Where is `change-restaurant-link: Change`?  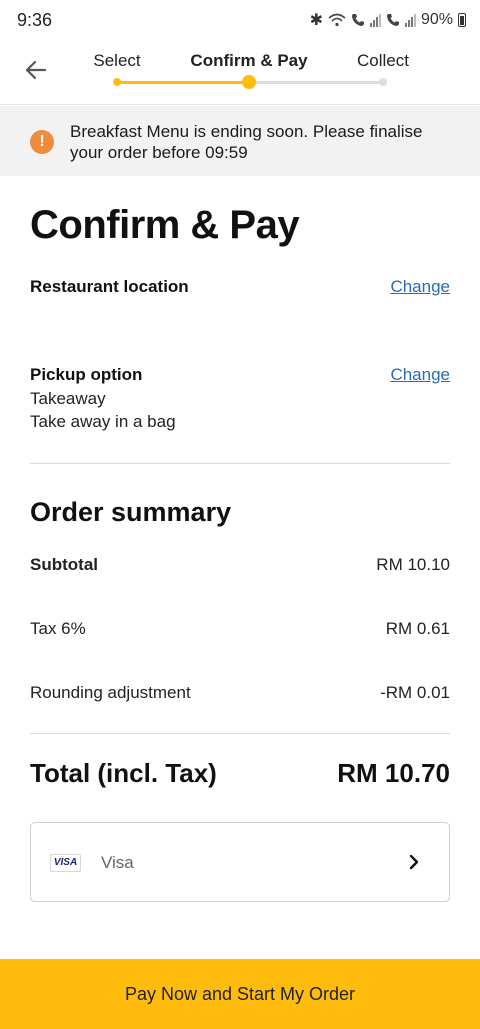
change-restaurant-link: Change is located at coordinates (420, 287).